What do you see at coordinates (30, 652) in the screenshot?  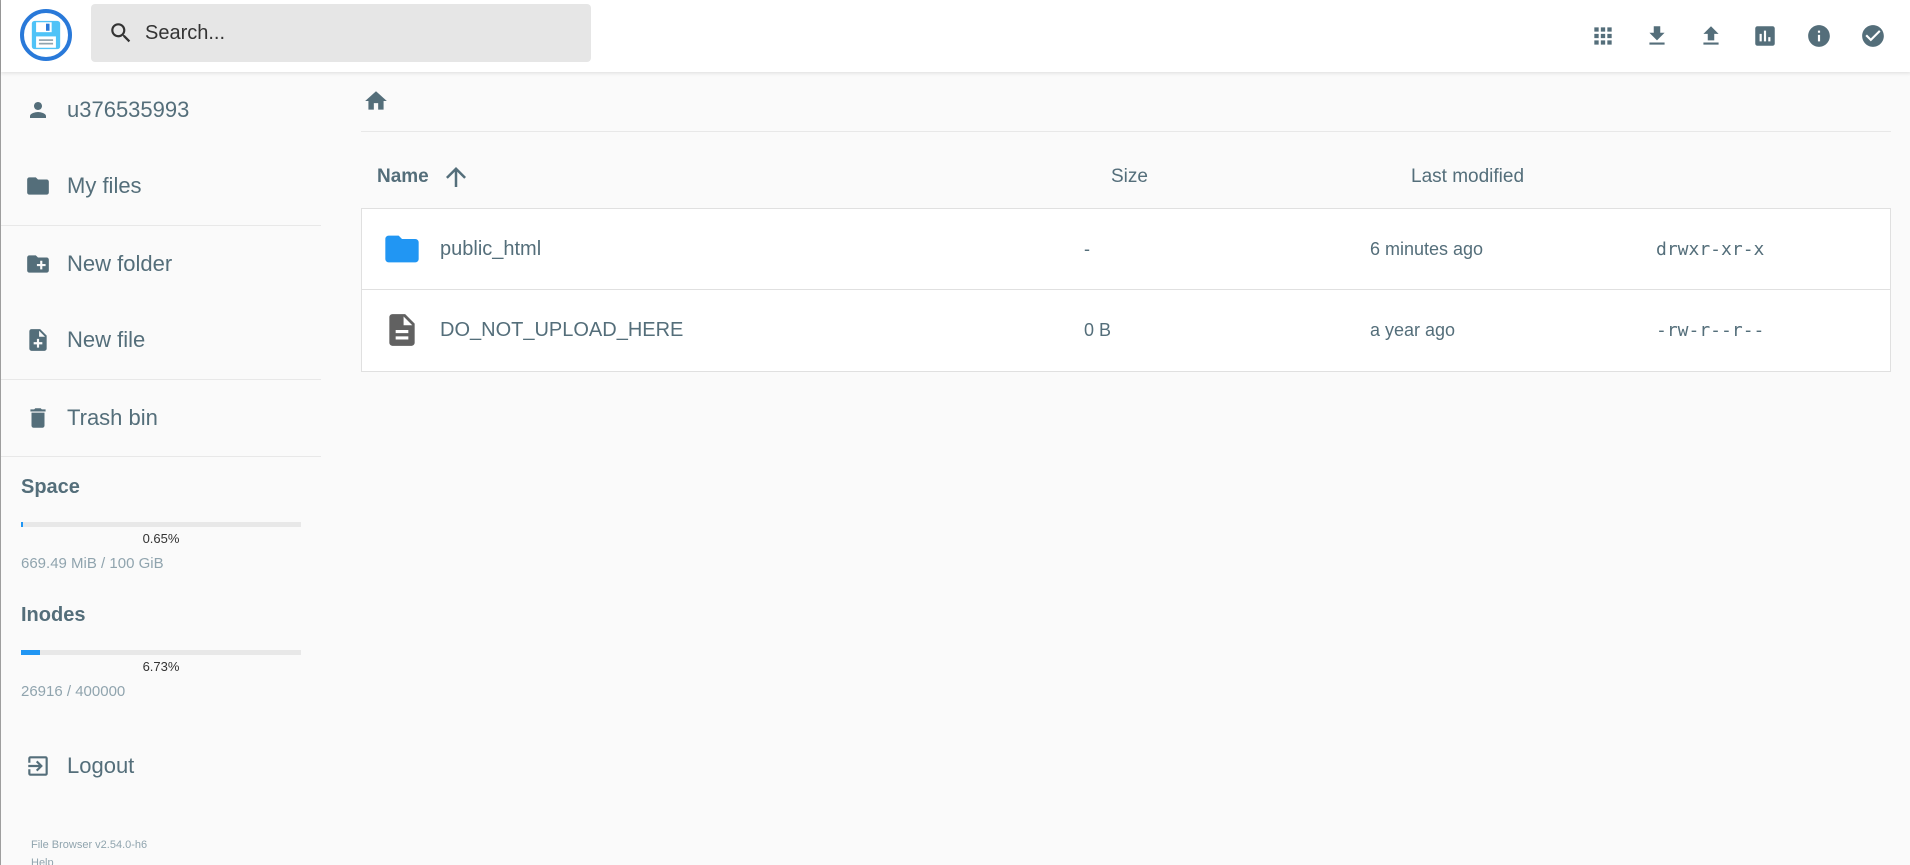 I see `inodes-progress-fill` at bounding box center [30, 652].